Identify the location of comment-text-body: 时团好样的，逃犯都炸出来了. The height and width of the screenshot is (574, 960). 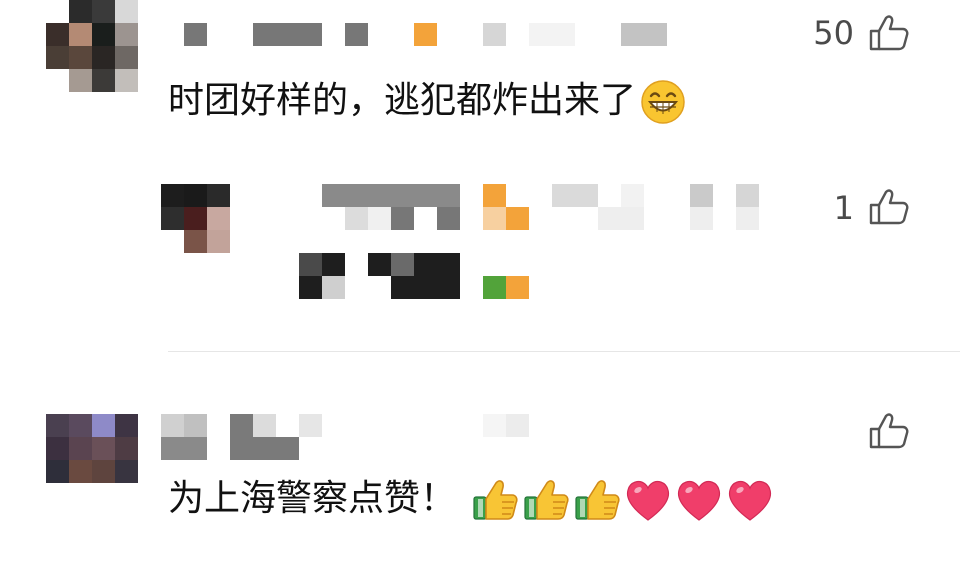
(402, 100).